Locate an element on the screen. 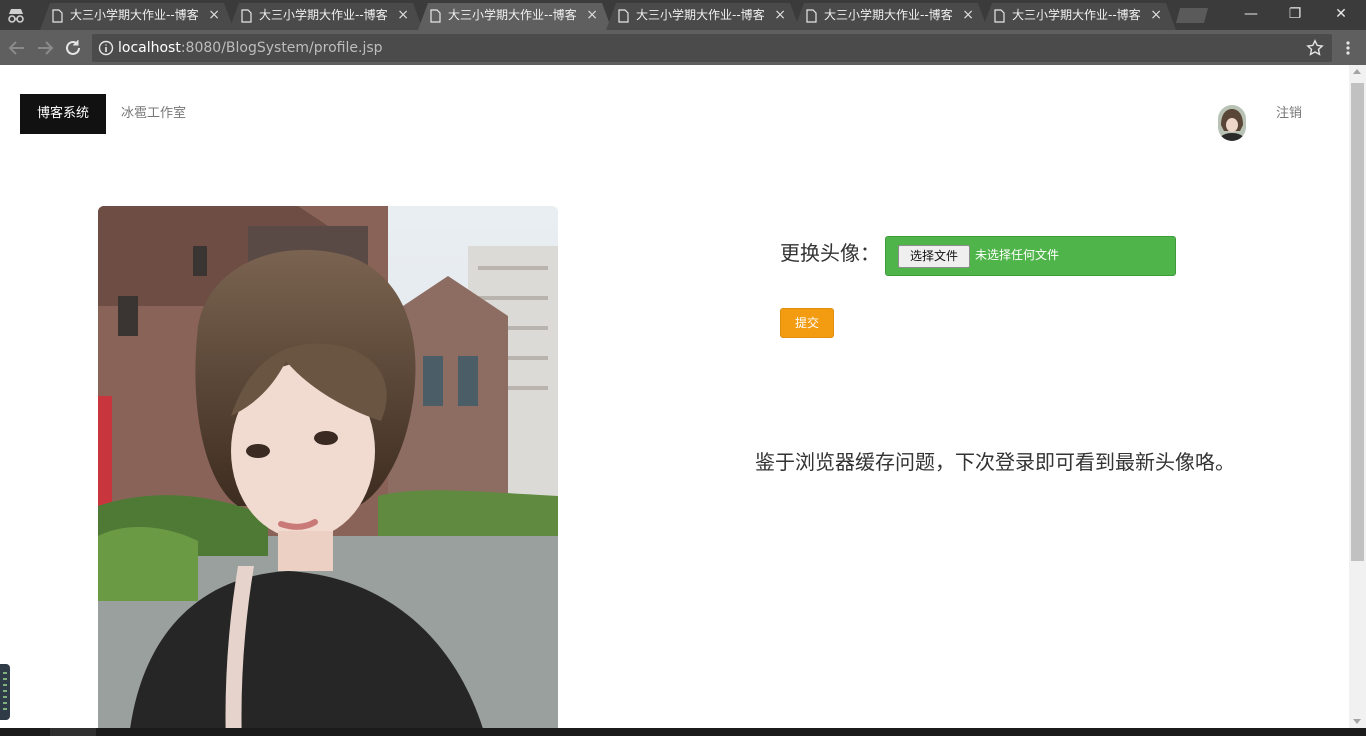 This screenshot has width=1366, height=736. choose-file-button: 选择文件 is located at coordinates (934, 256).